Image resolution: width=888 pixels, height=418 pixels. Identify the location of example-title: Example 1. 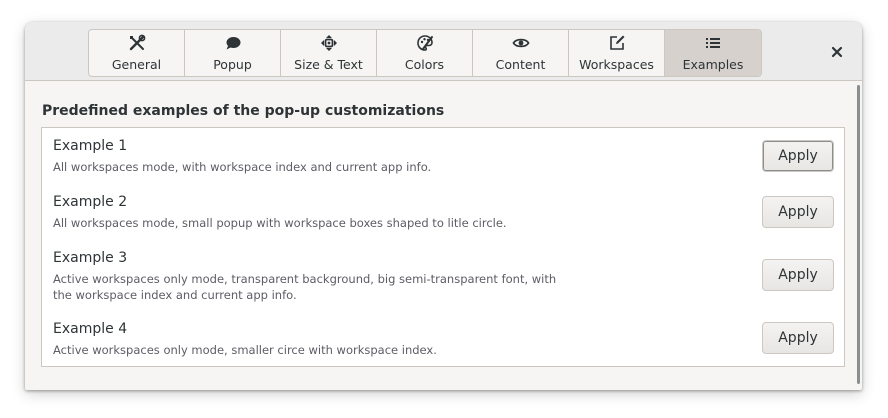
(90, 146).